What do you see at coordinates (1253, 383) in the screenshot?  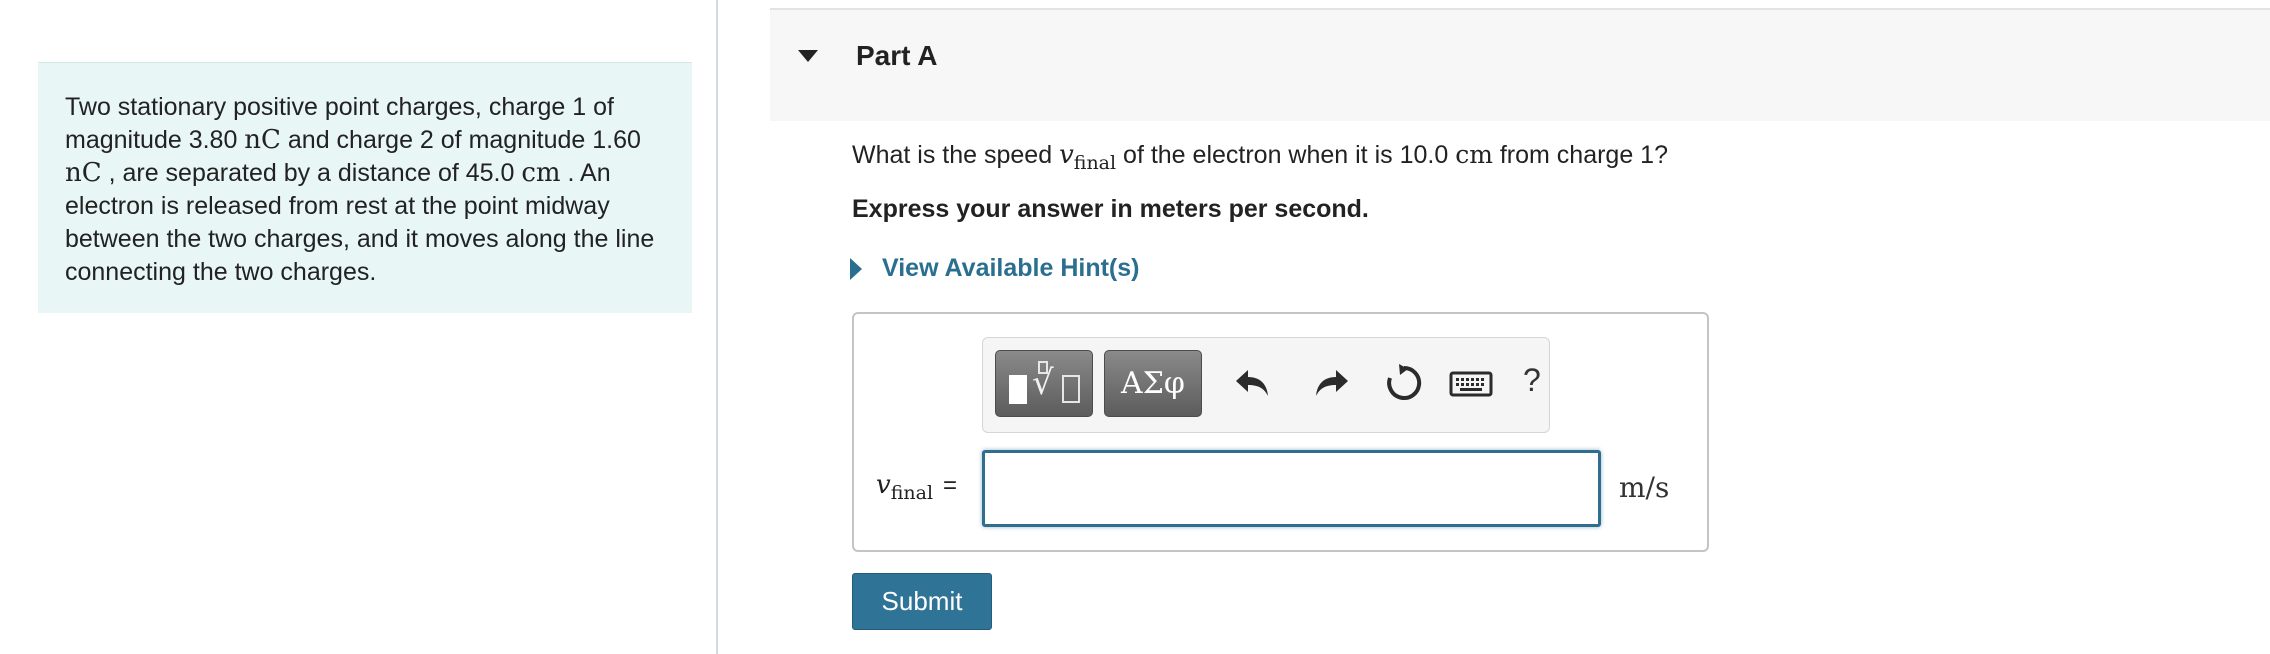 I see `undo-icon` at bounding box center [1253, 383].